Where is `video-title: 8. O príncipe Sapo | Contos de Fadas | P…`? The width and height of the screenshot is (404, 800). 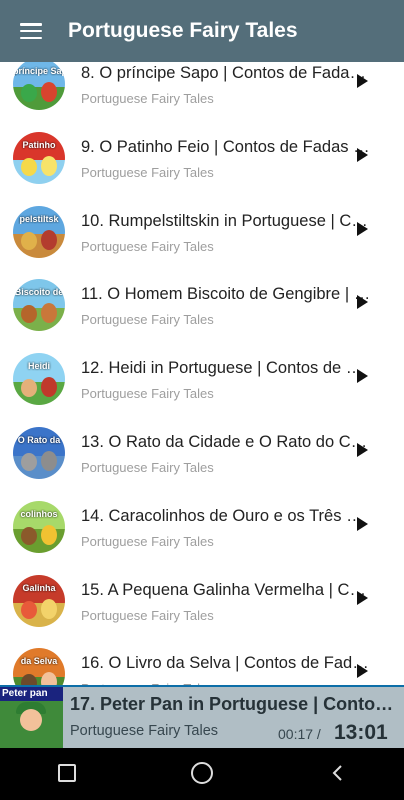 video-title: 8. O príncipe Sapo | Contos de Fadas | P… is located at coordinates (226, 73).